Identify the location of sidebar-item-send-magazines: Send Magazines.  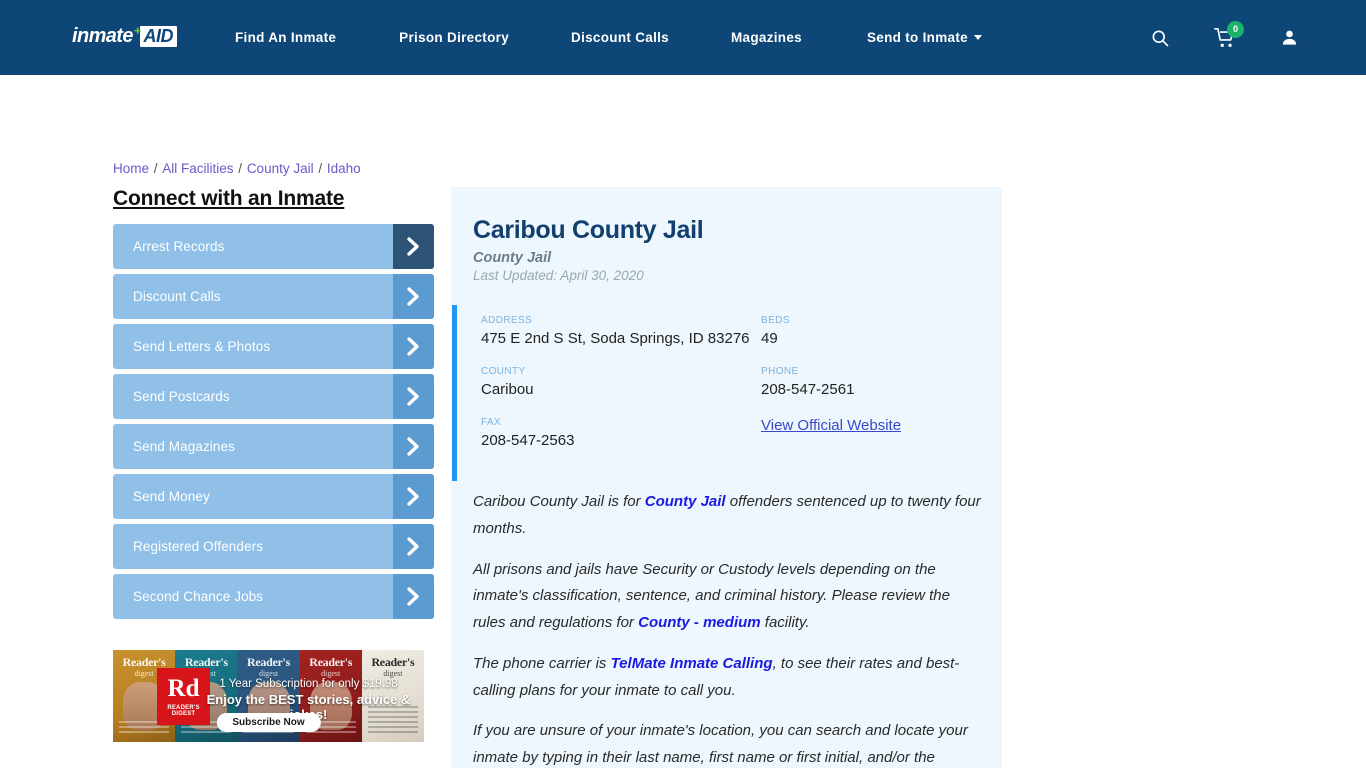
(273, 446).